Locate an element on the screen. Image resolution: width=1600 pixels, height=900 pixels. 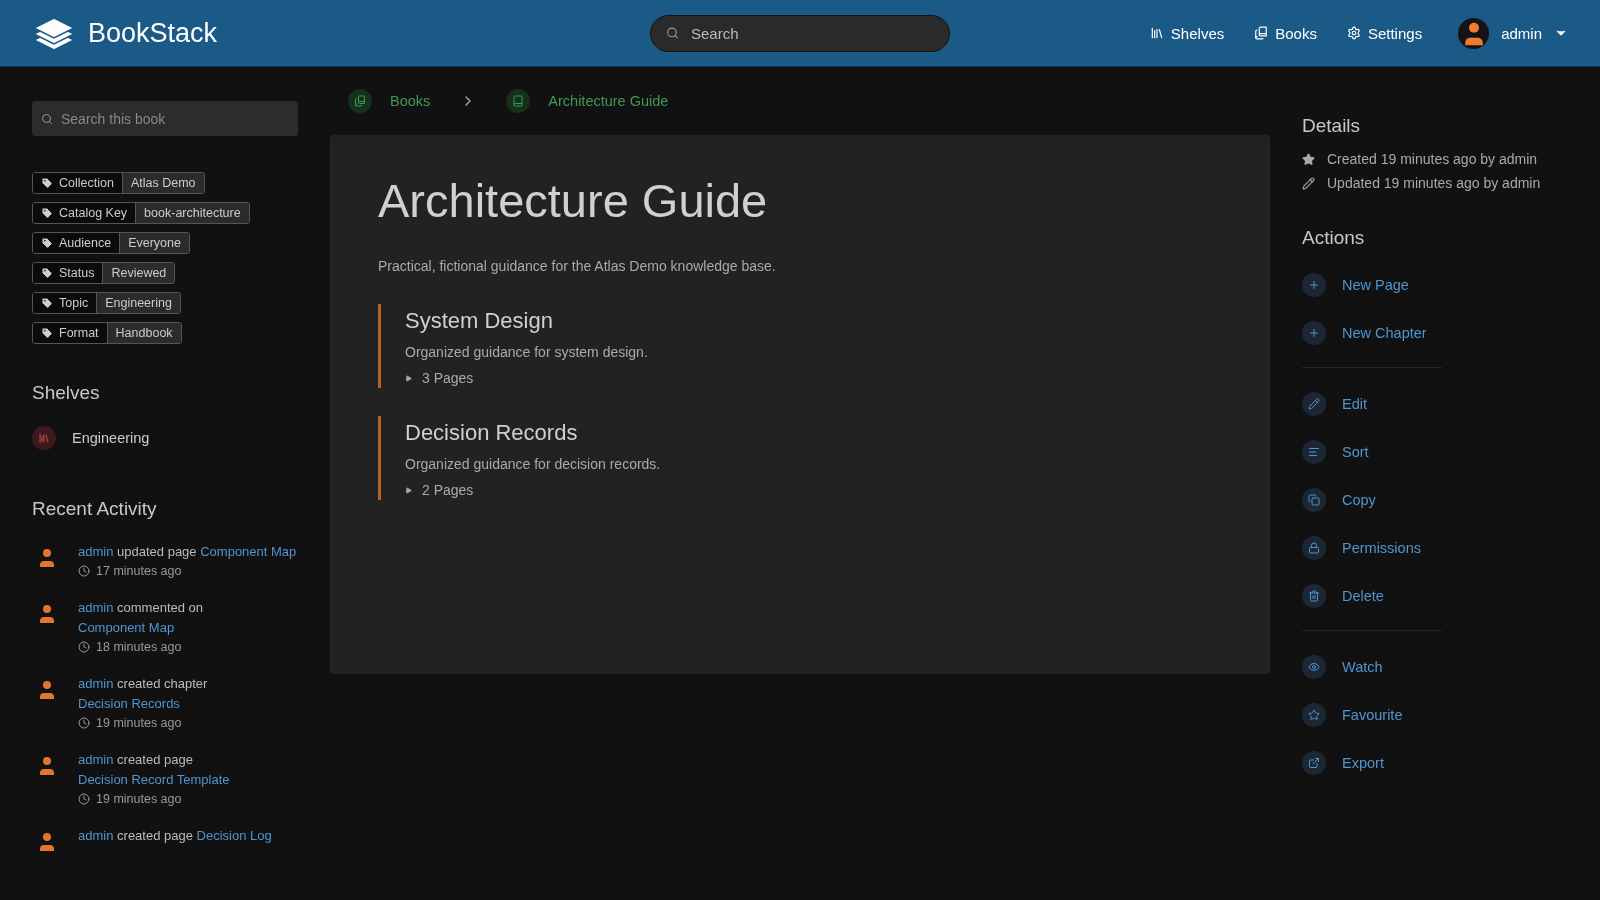
tag-value: Atlas Demo is located at coordinates (162, 183).